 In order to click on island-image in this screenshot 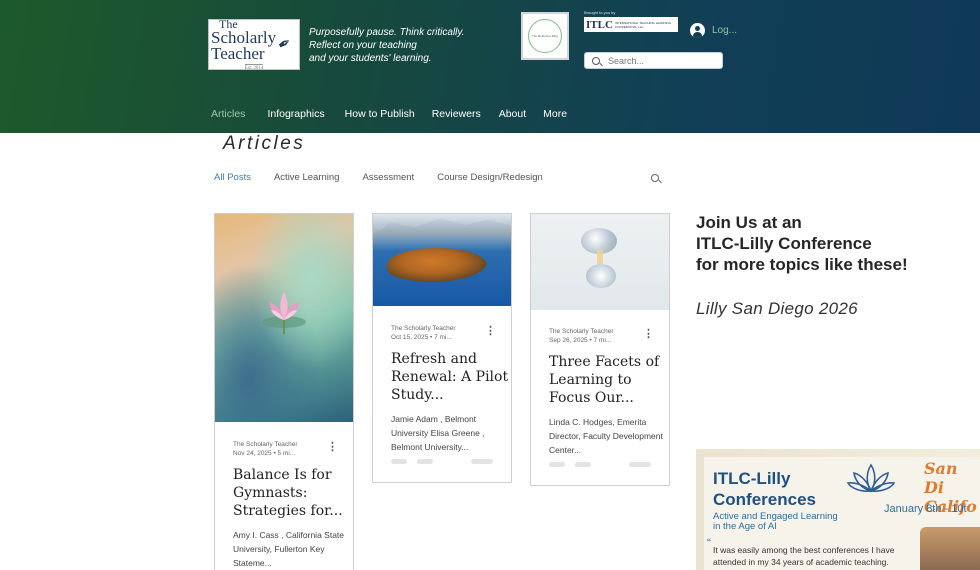, I will do `click(437, 265)`.